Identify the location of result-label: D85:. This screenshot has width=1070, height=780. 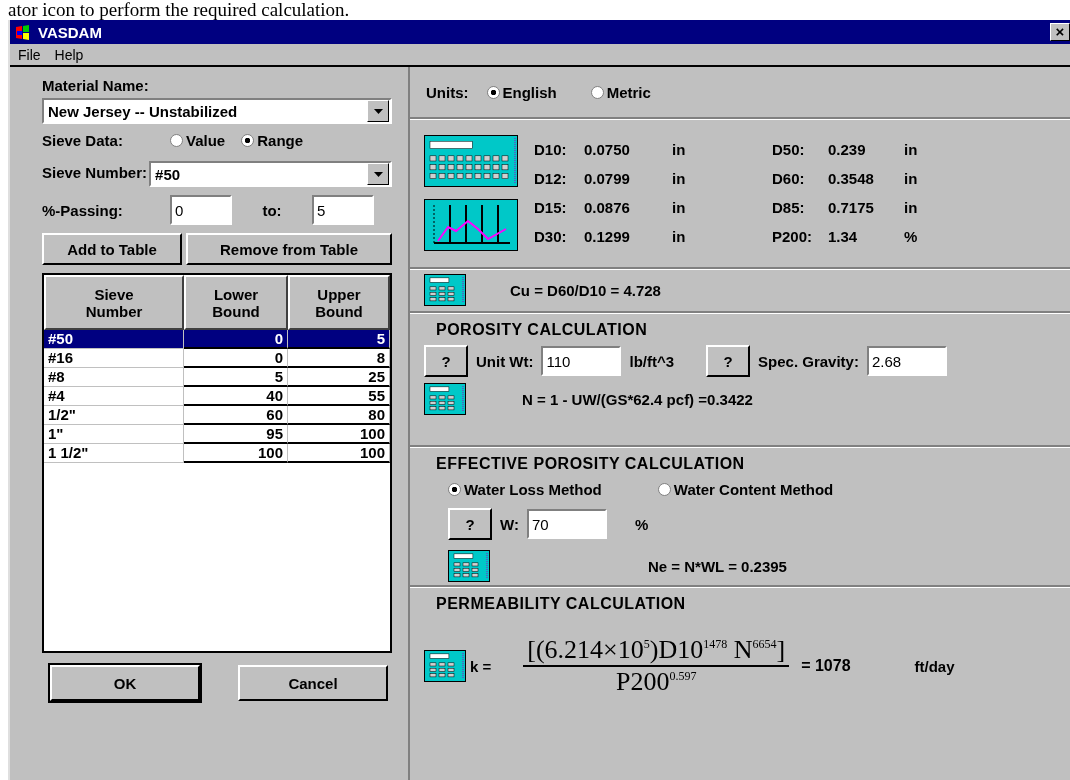
(789, 207).